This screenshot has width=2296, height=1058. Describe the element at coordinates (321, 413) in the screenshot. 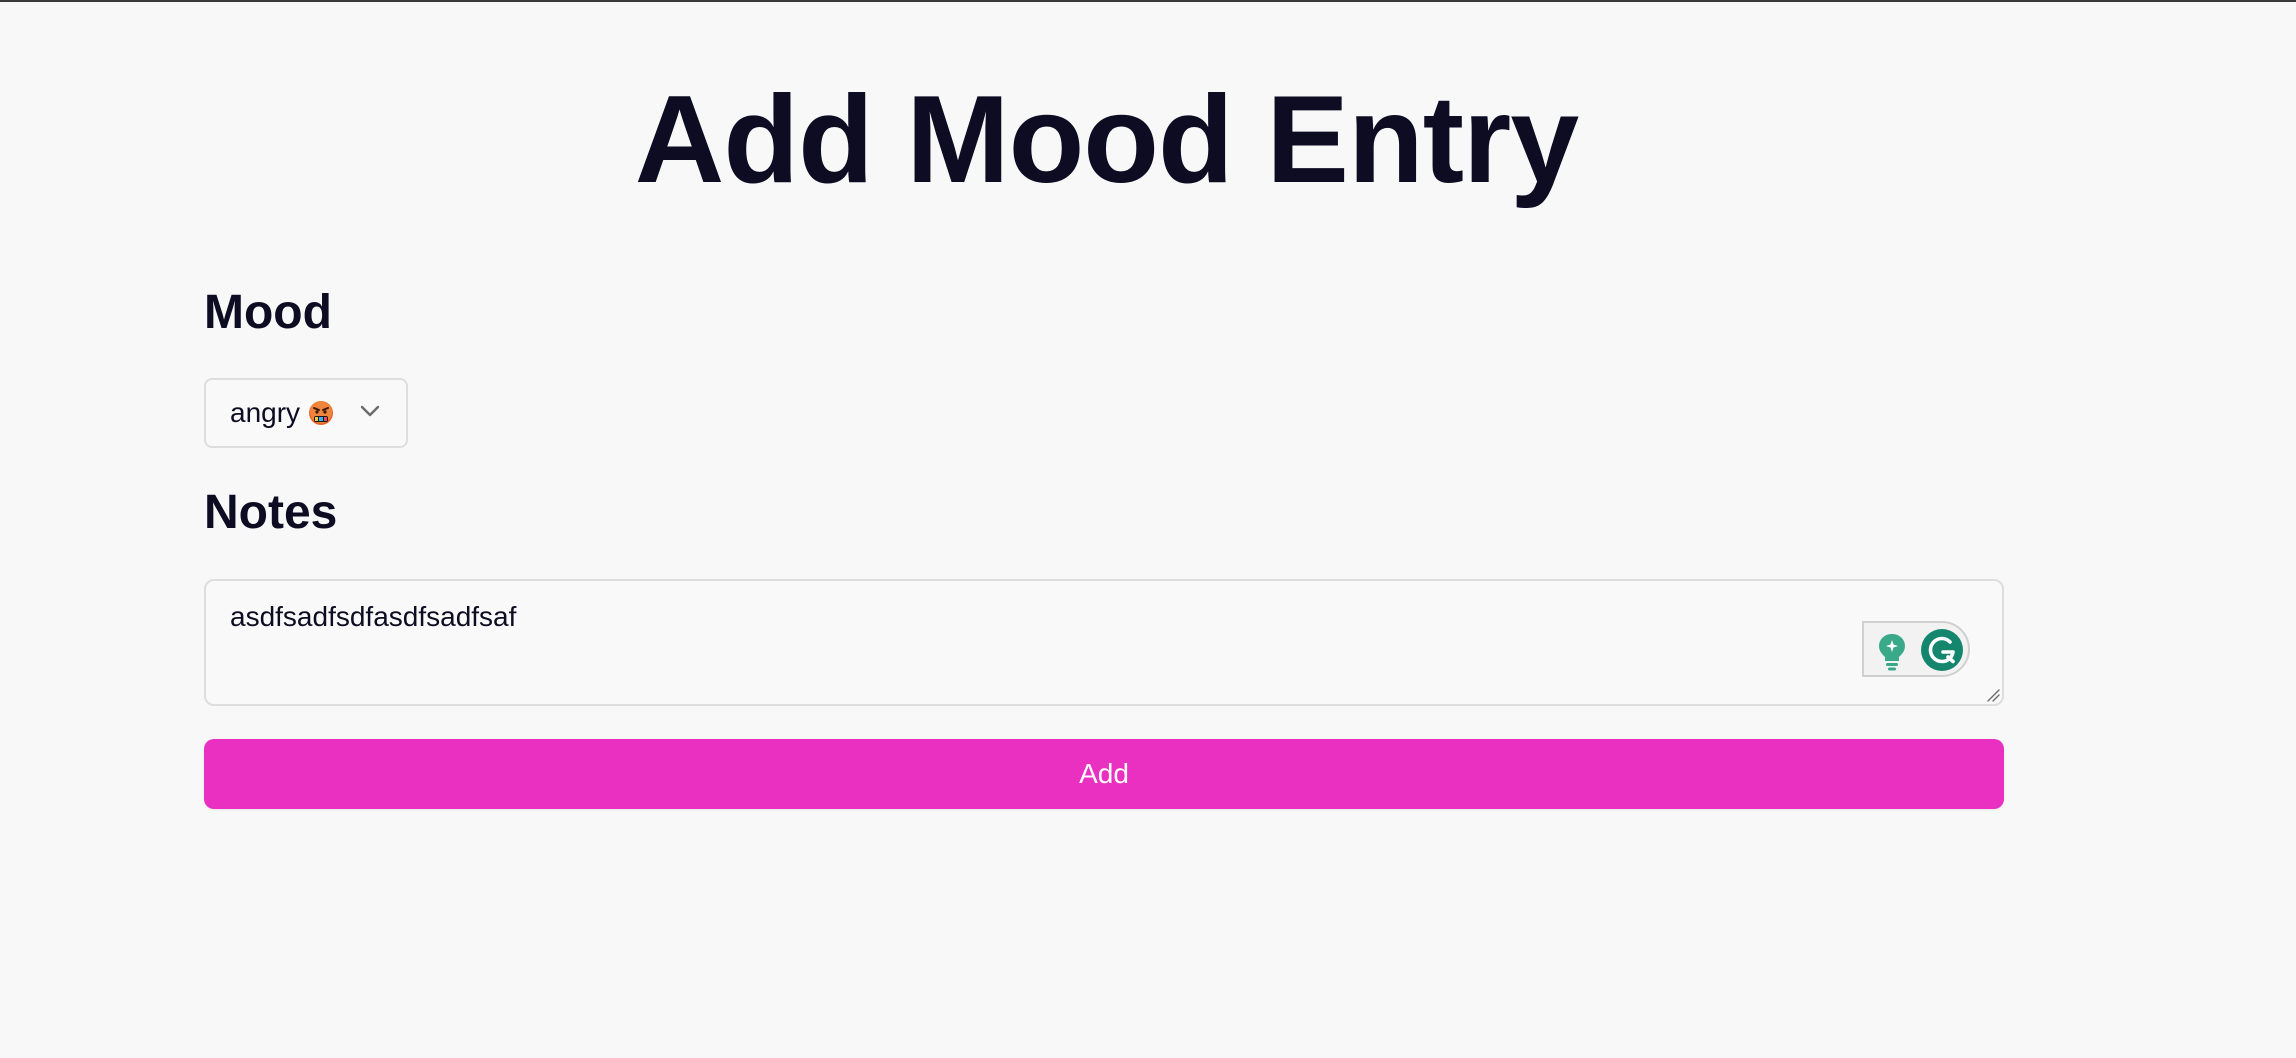

I see `angry-cursing-face-icon` at that location.